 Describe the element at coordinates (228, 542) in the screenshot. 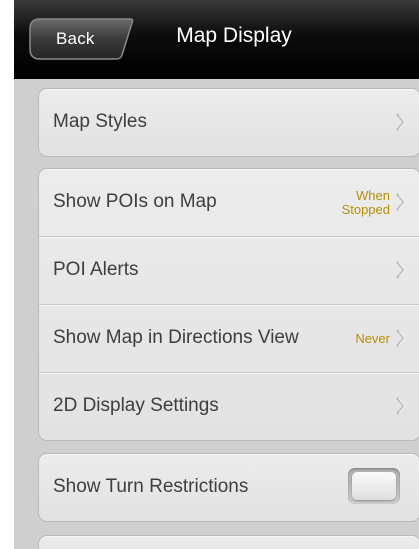

I see `settings-group-next` at that location.